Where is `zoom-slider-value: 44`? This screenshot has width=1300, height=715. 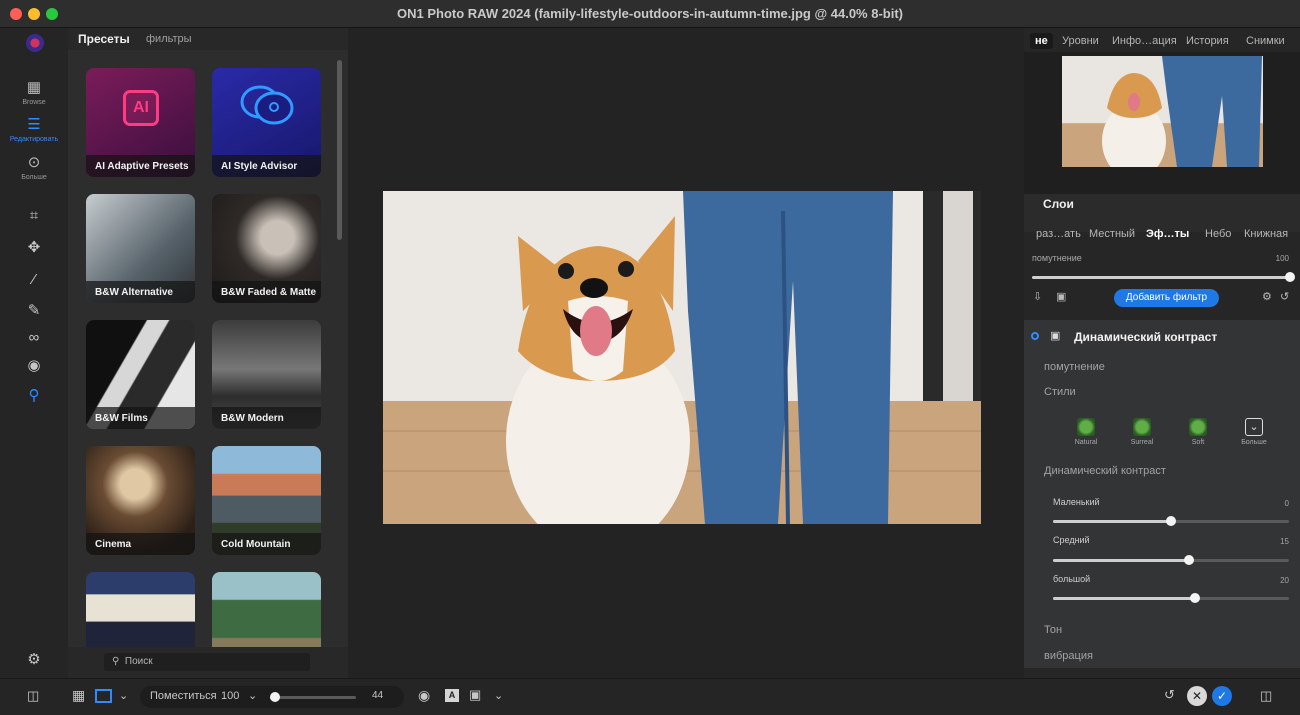 zoom-slider-value: 44 is located at coordinates (378, 695).